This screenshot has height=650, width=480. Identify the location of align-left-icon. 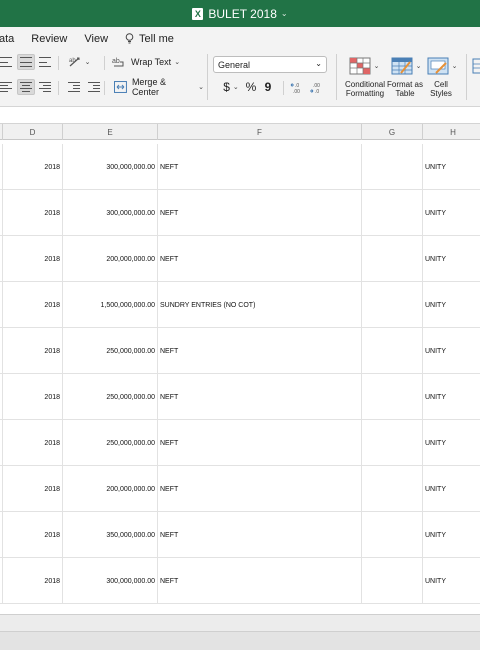
(7, 87).